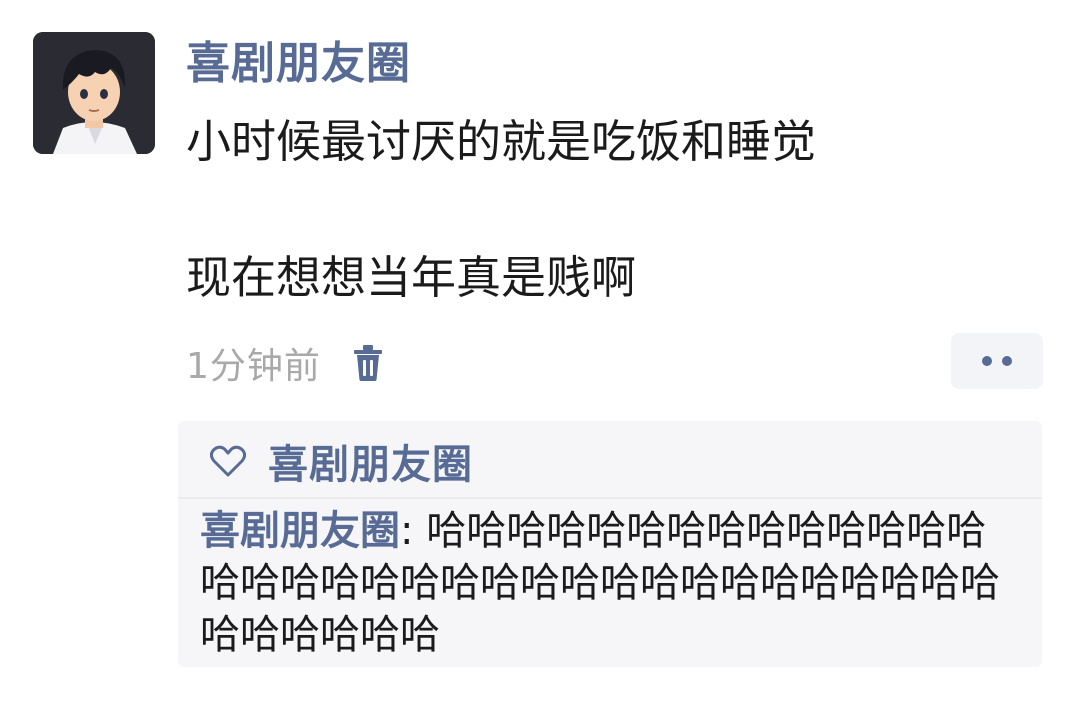 This screenshot has height=706, width=1080. What do you see at coordinates (610, 498) in the screenshot?
I see `divider` at bounding box center [610, 498].